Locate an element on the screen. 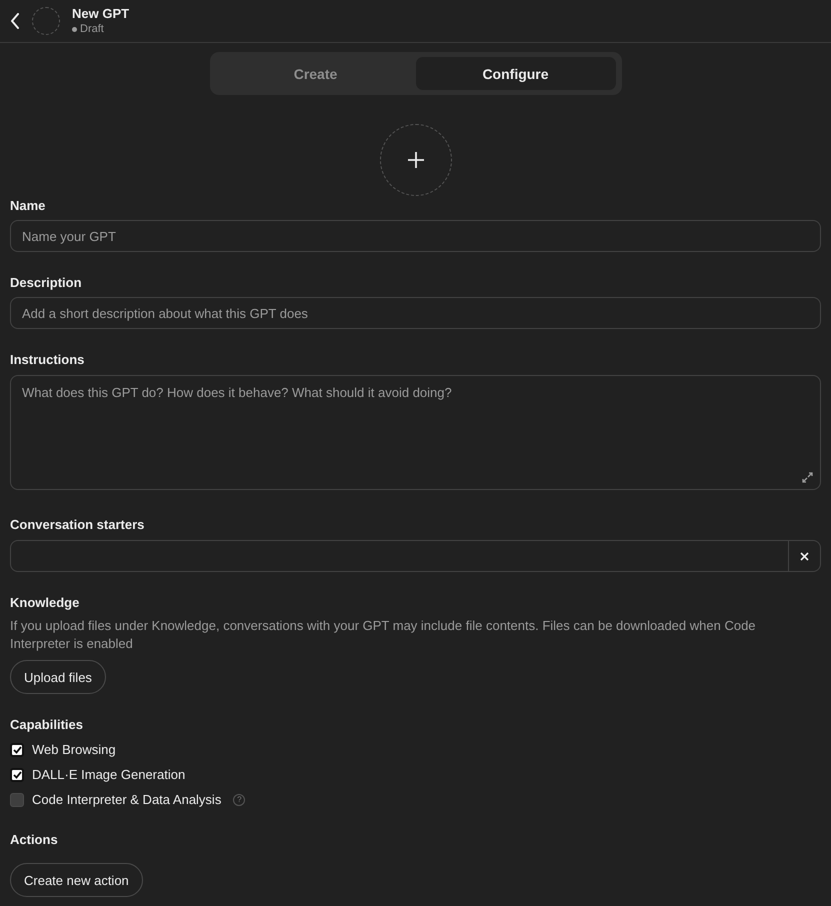 This screenshot has width=831, height=906. input-field is located at coordinates (399, 556).